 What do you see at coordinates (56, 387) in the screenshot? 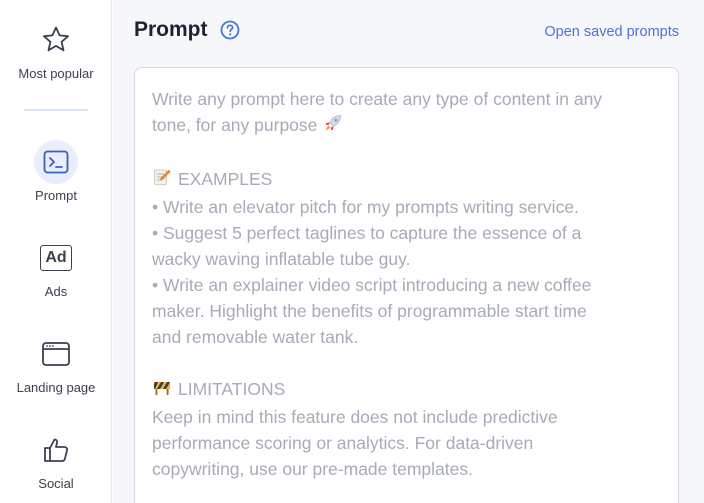
I see `sidebar-item-label: Landing page` at bounding box center [56, 387].